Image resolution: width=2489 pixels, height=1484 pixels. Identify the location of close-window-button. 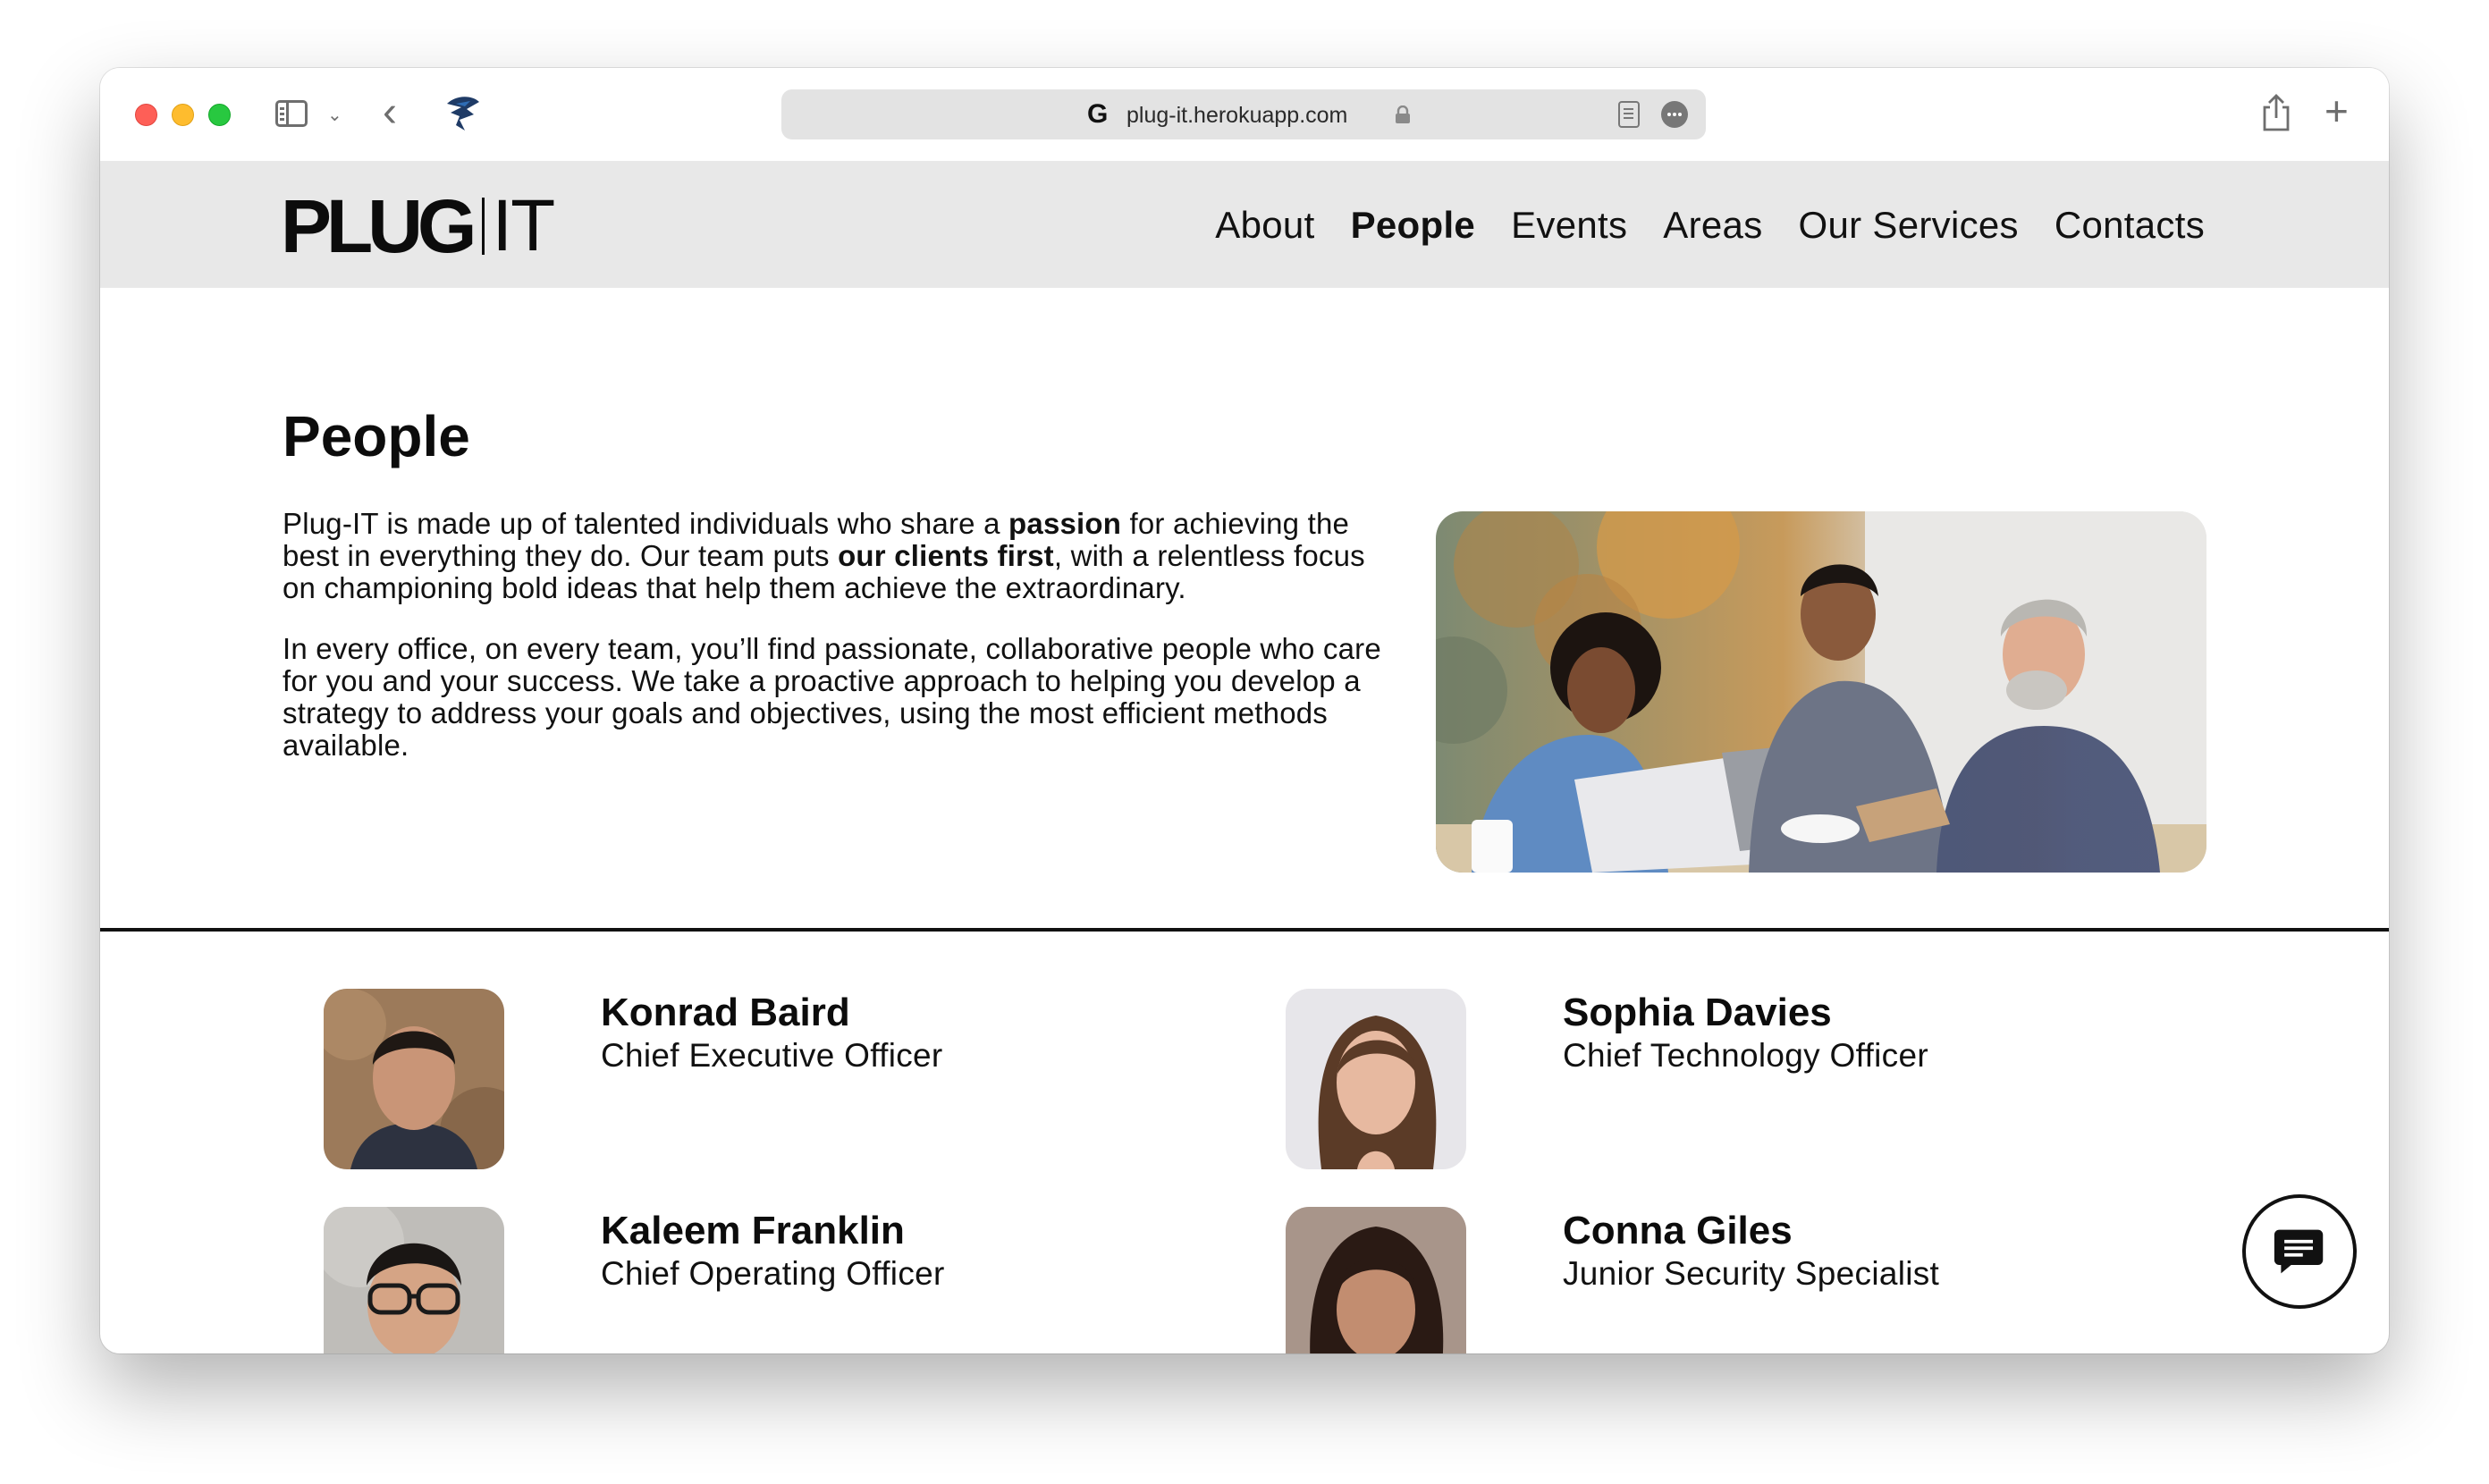
(146, 115).